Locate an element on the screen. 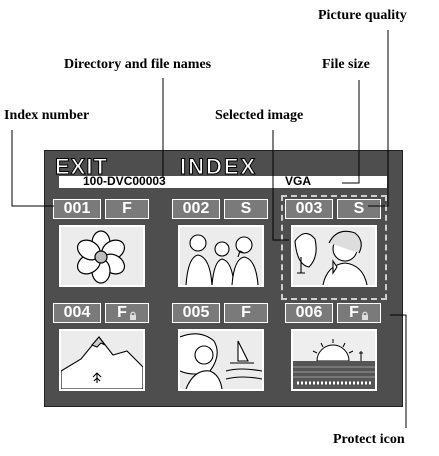  picture-quality-leader is located at coordinates (378, 118).